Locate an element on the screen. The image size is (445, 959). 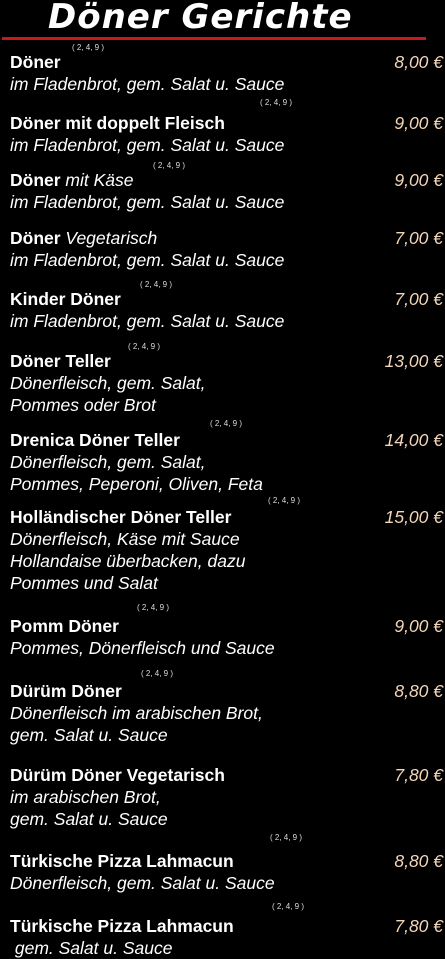
menu-item-name: Kinder Döner is located at coordinates (65, 299).